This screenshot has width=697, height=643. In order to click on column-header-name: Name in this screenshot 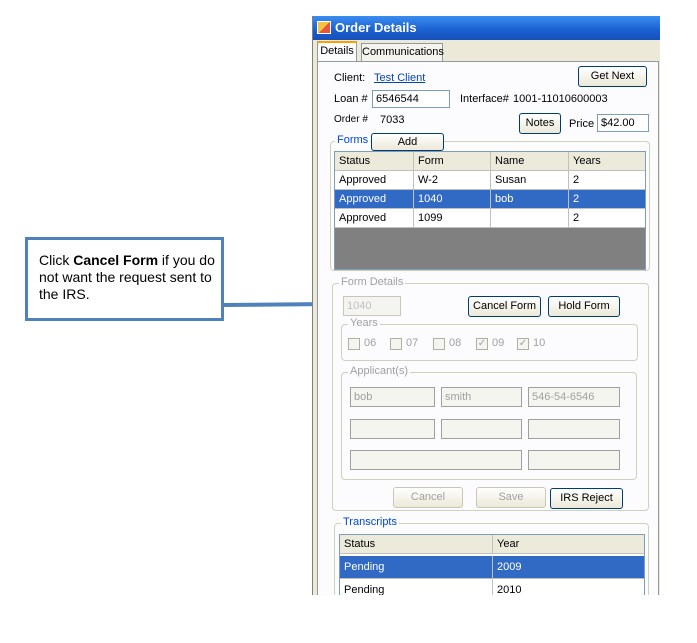, I will do `click(530, 161)`.